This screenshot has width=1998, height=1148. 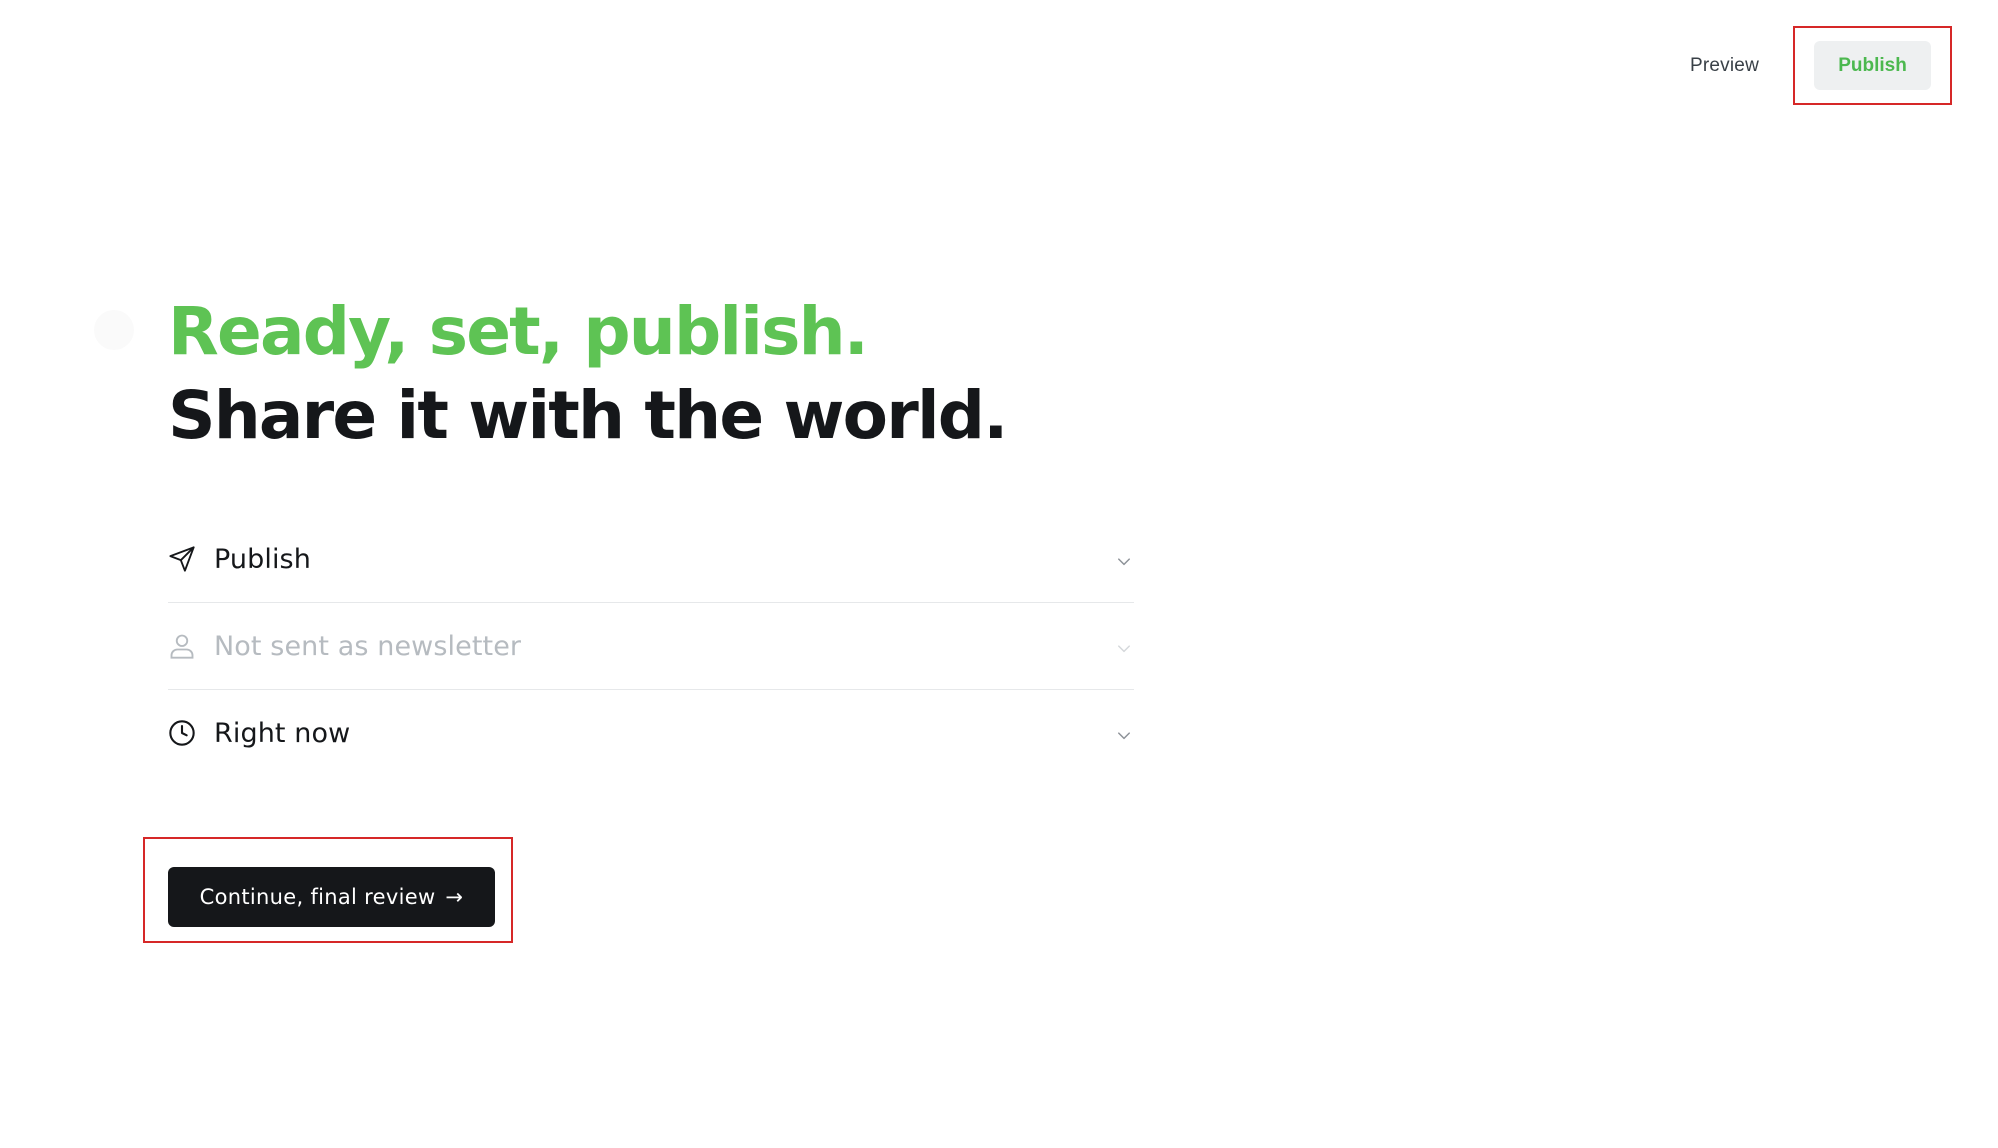 I want to click on clock-icon, so click(x=182, y=733).